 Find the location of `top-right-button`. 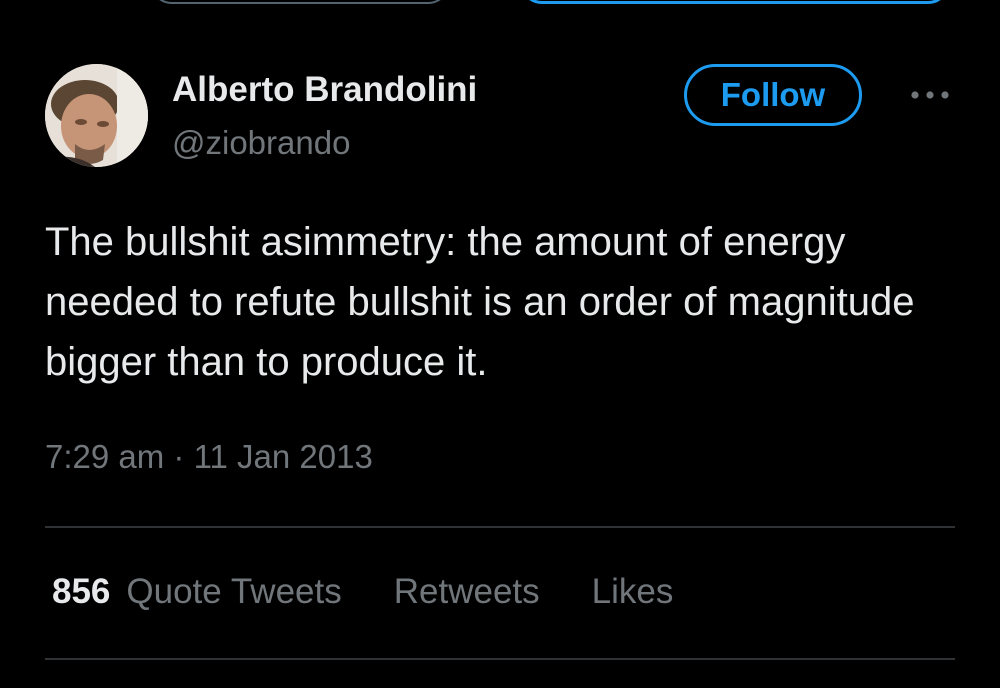

top-right-button is located at coordinates (735, 2).